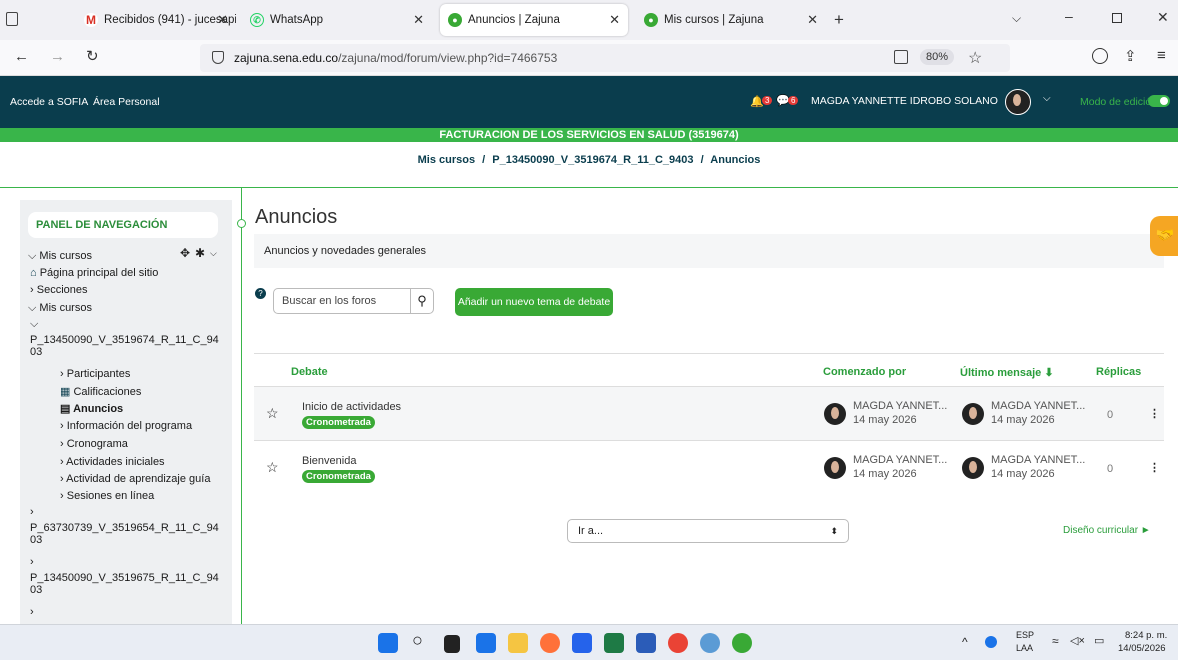 Image resolution: width=1178 pixels, height=660 pixels. I want to click on battery-icon: ▭, so click(1099, 640).